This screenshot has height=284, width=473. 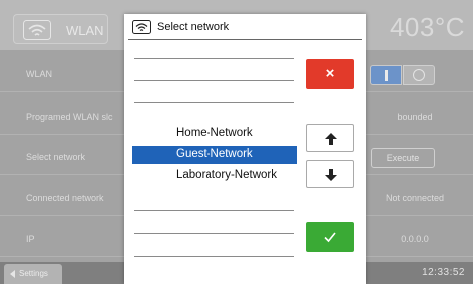 What do you see at coordinates (415, 198) in the screenshot?
I see `row-value: Not connected` at bounding box center [415, 198].